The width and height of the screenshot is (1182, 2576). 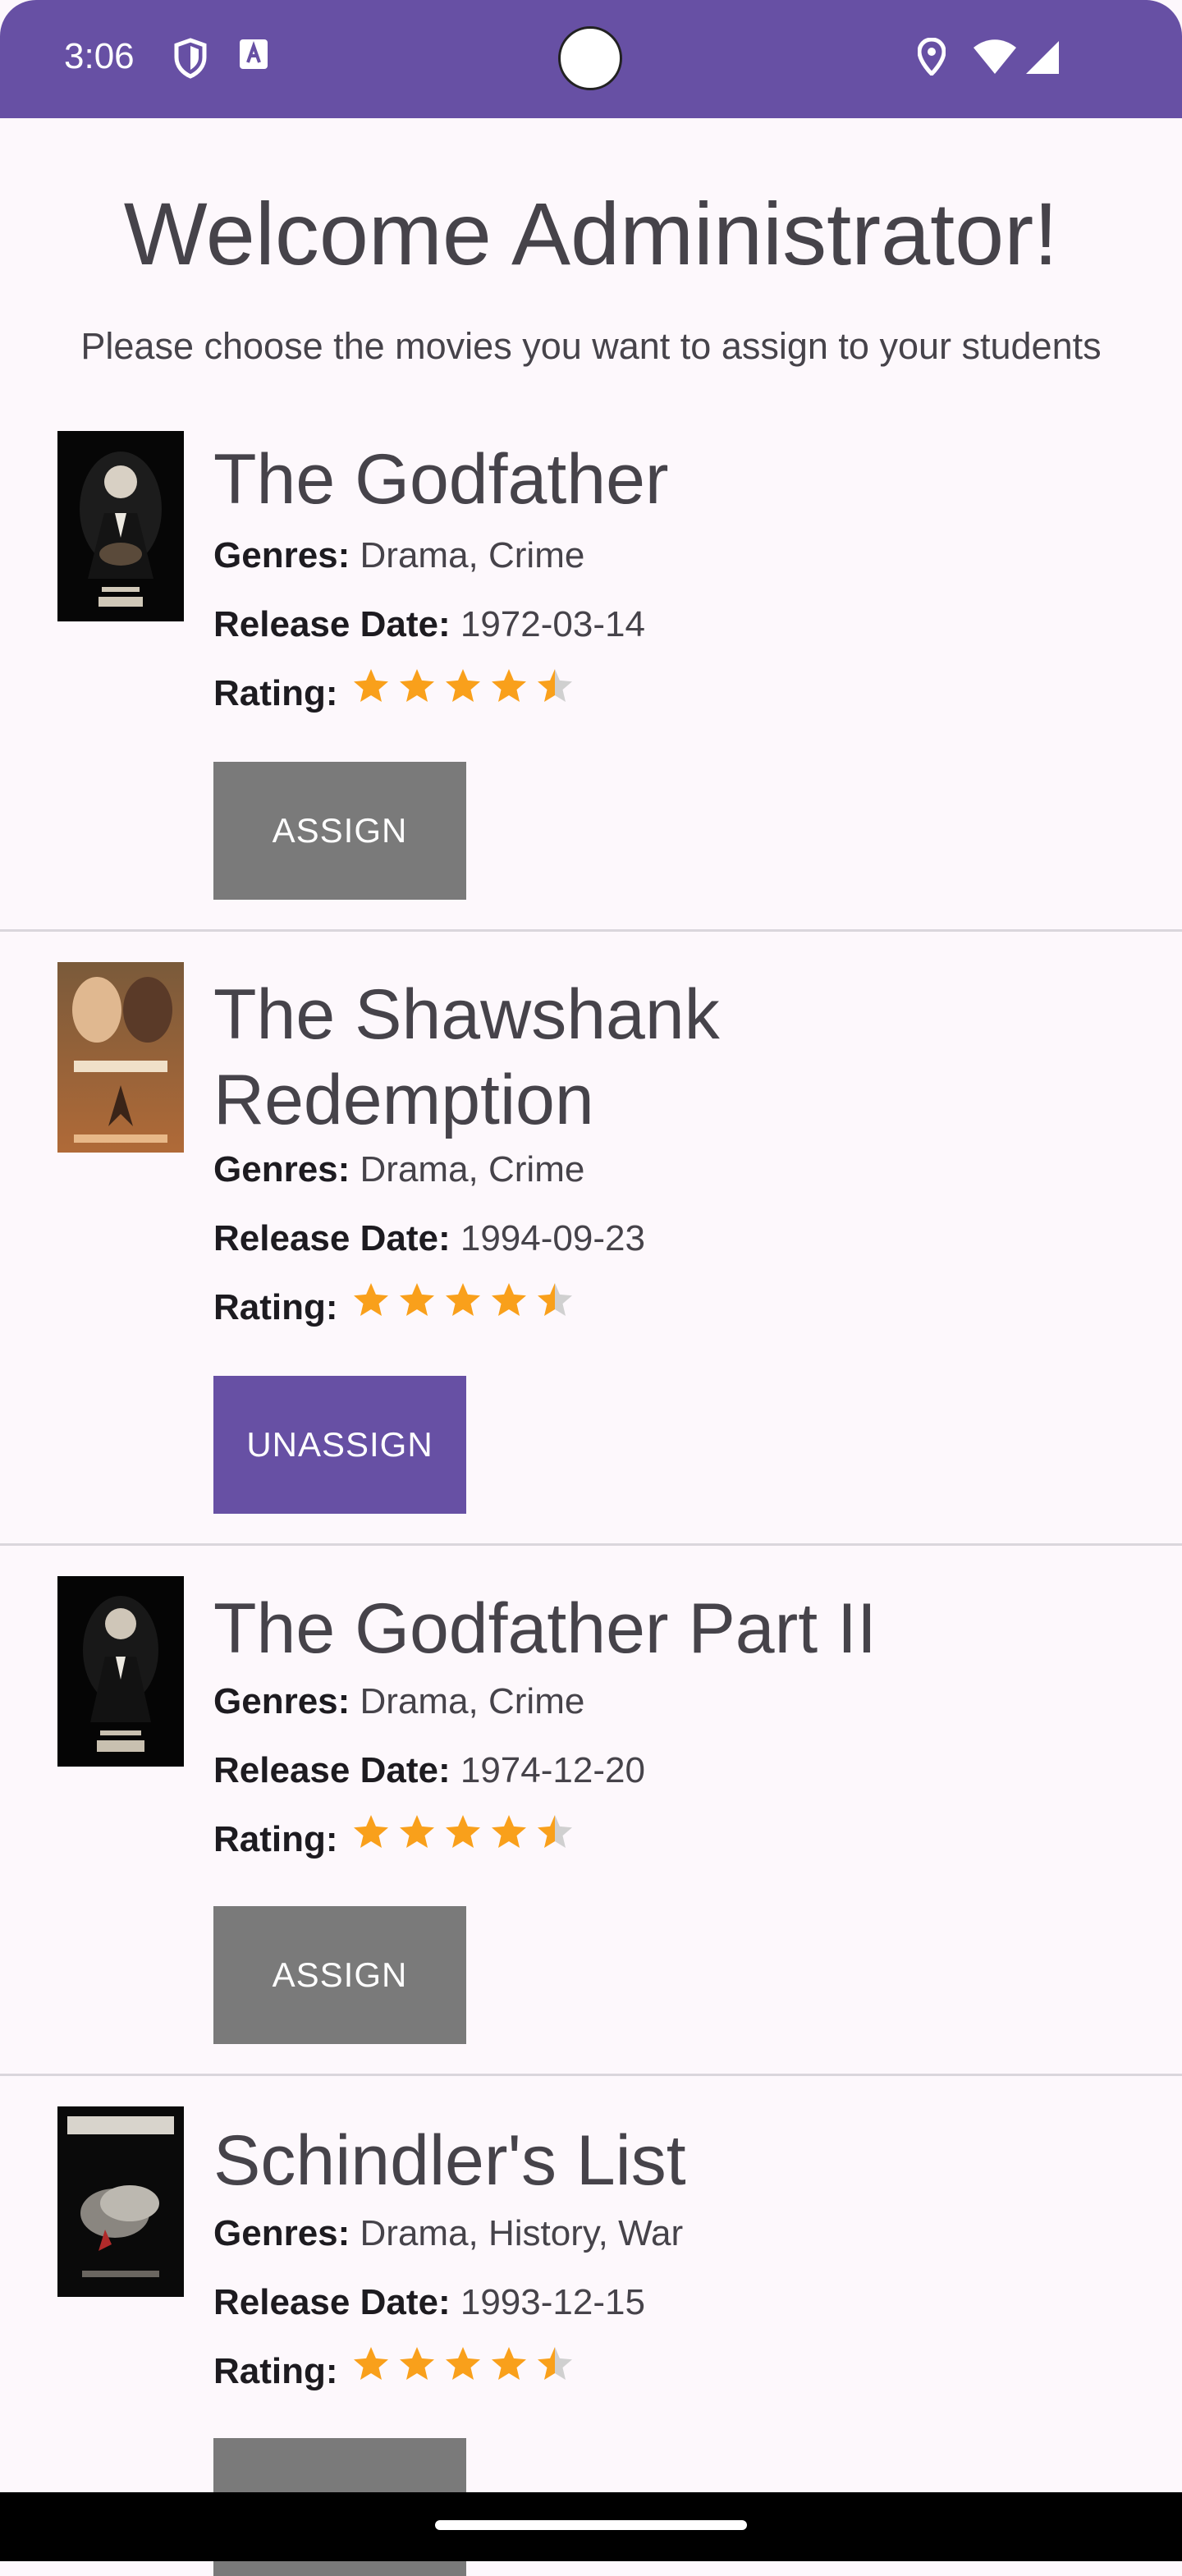 I want to click on release-date-value: 1974-12-20, so click(x=552, y=1770).